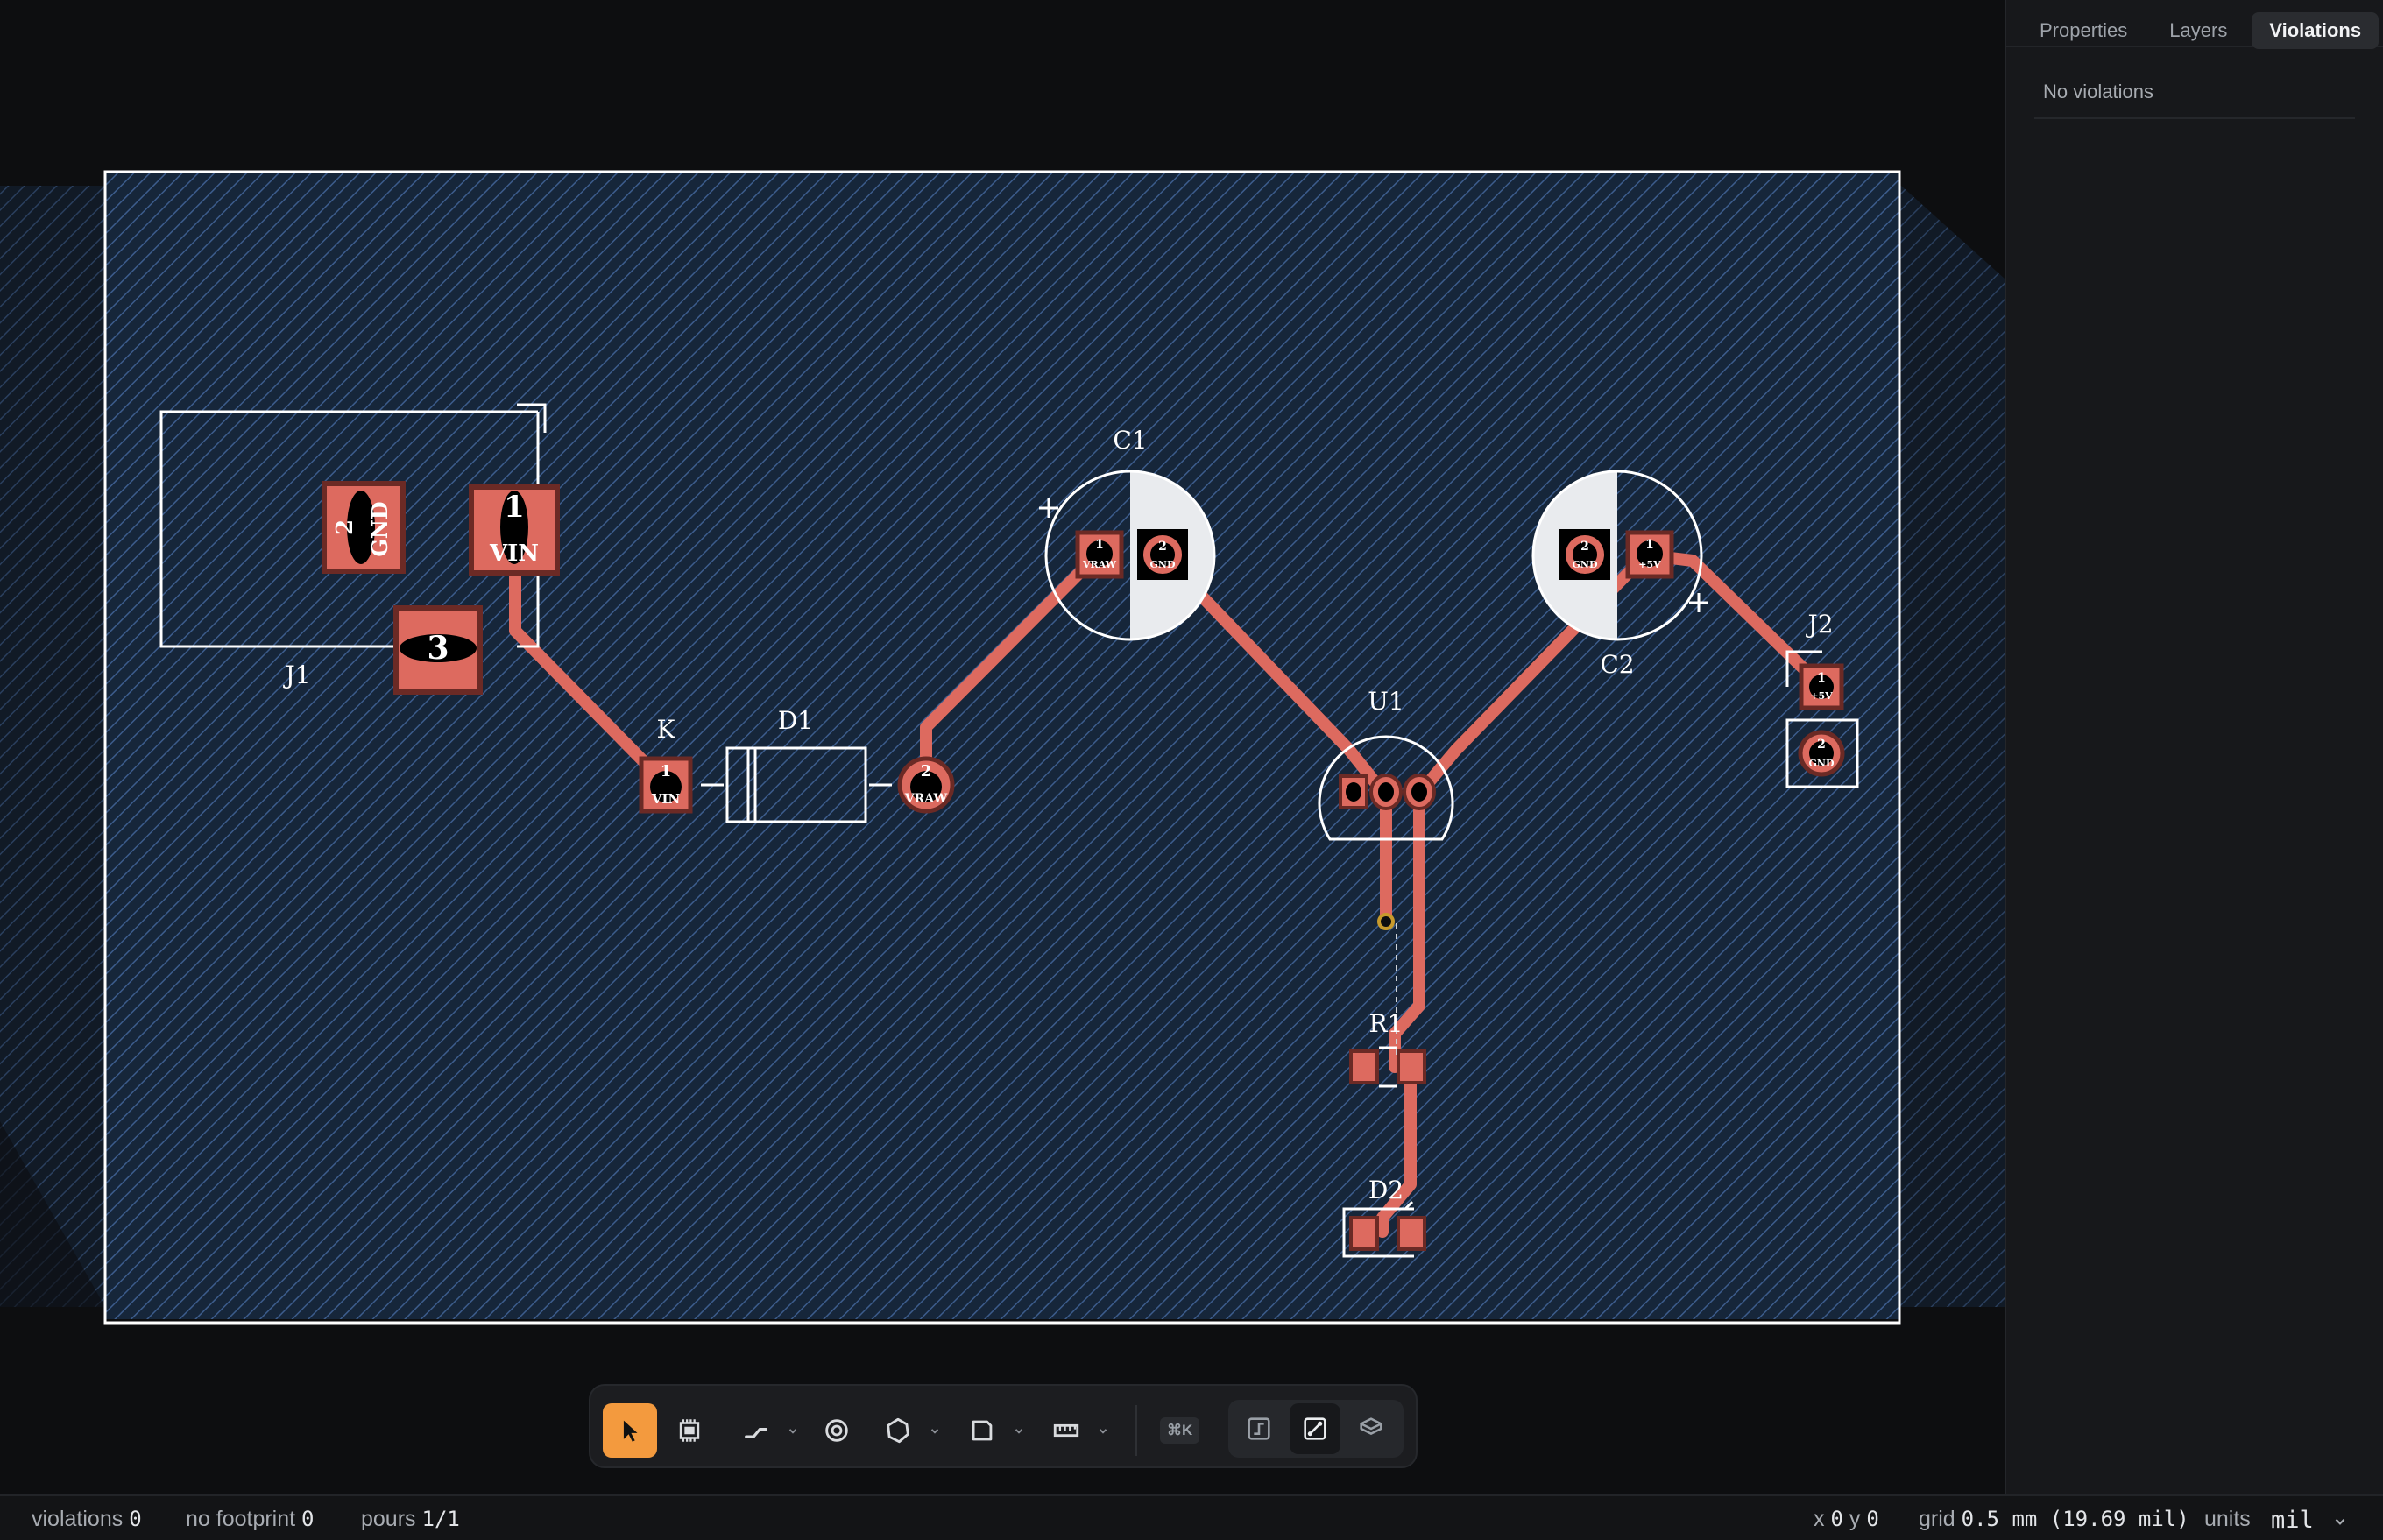 The image size is (2383, 1540). I want to click on outline-icon, so click(982, 1431).